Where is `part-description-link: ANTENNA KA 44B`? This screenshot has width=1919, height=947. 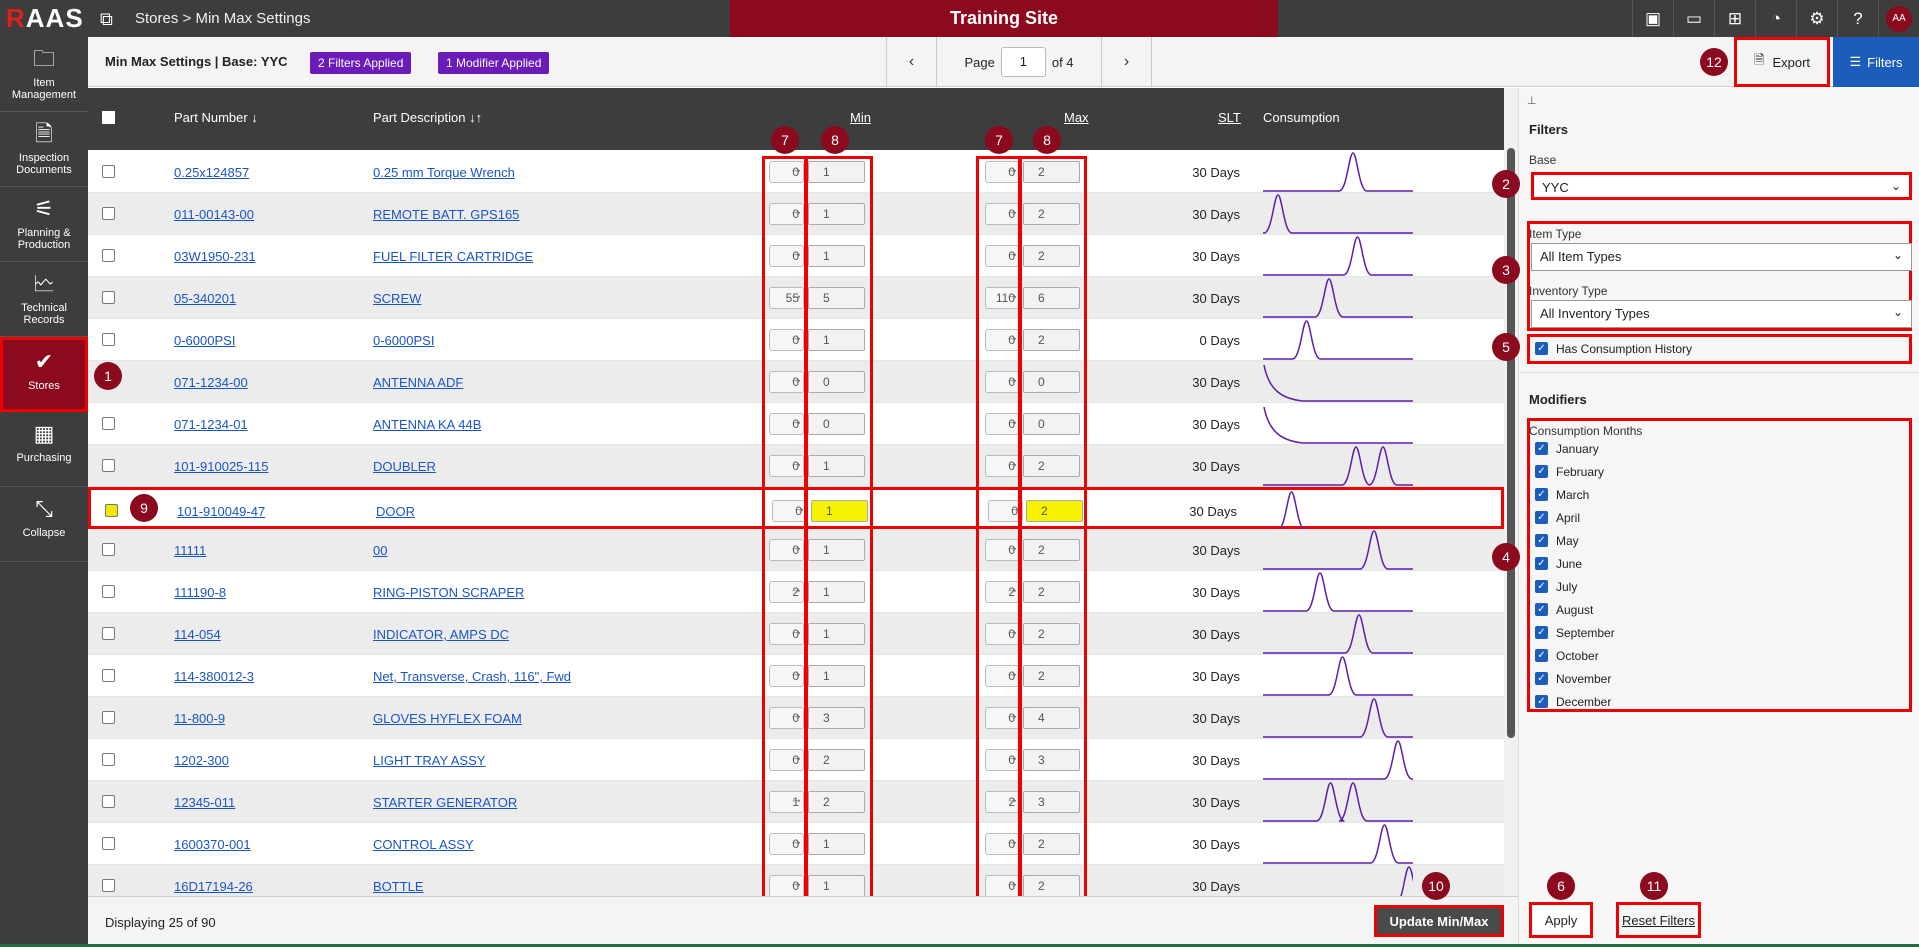
part-description-link: ANTENNA KA 44B is located at coordinates (427, 424).